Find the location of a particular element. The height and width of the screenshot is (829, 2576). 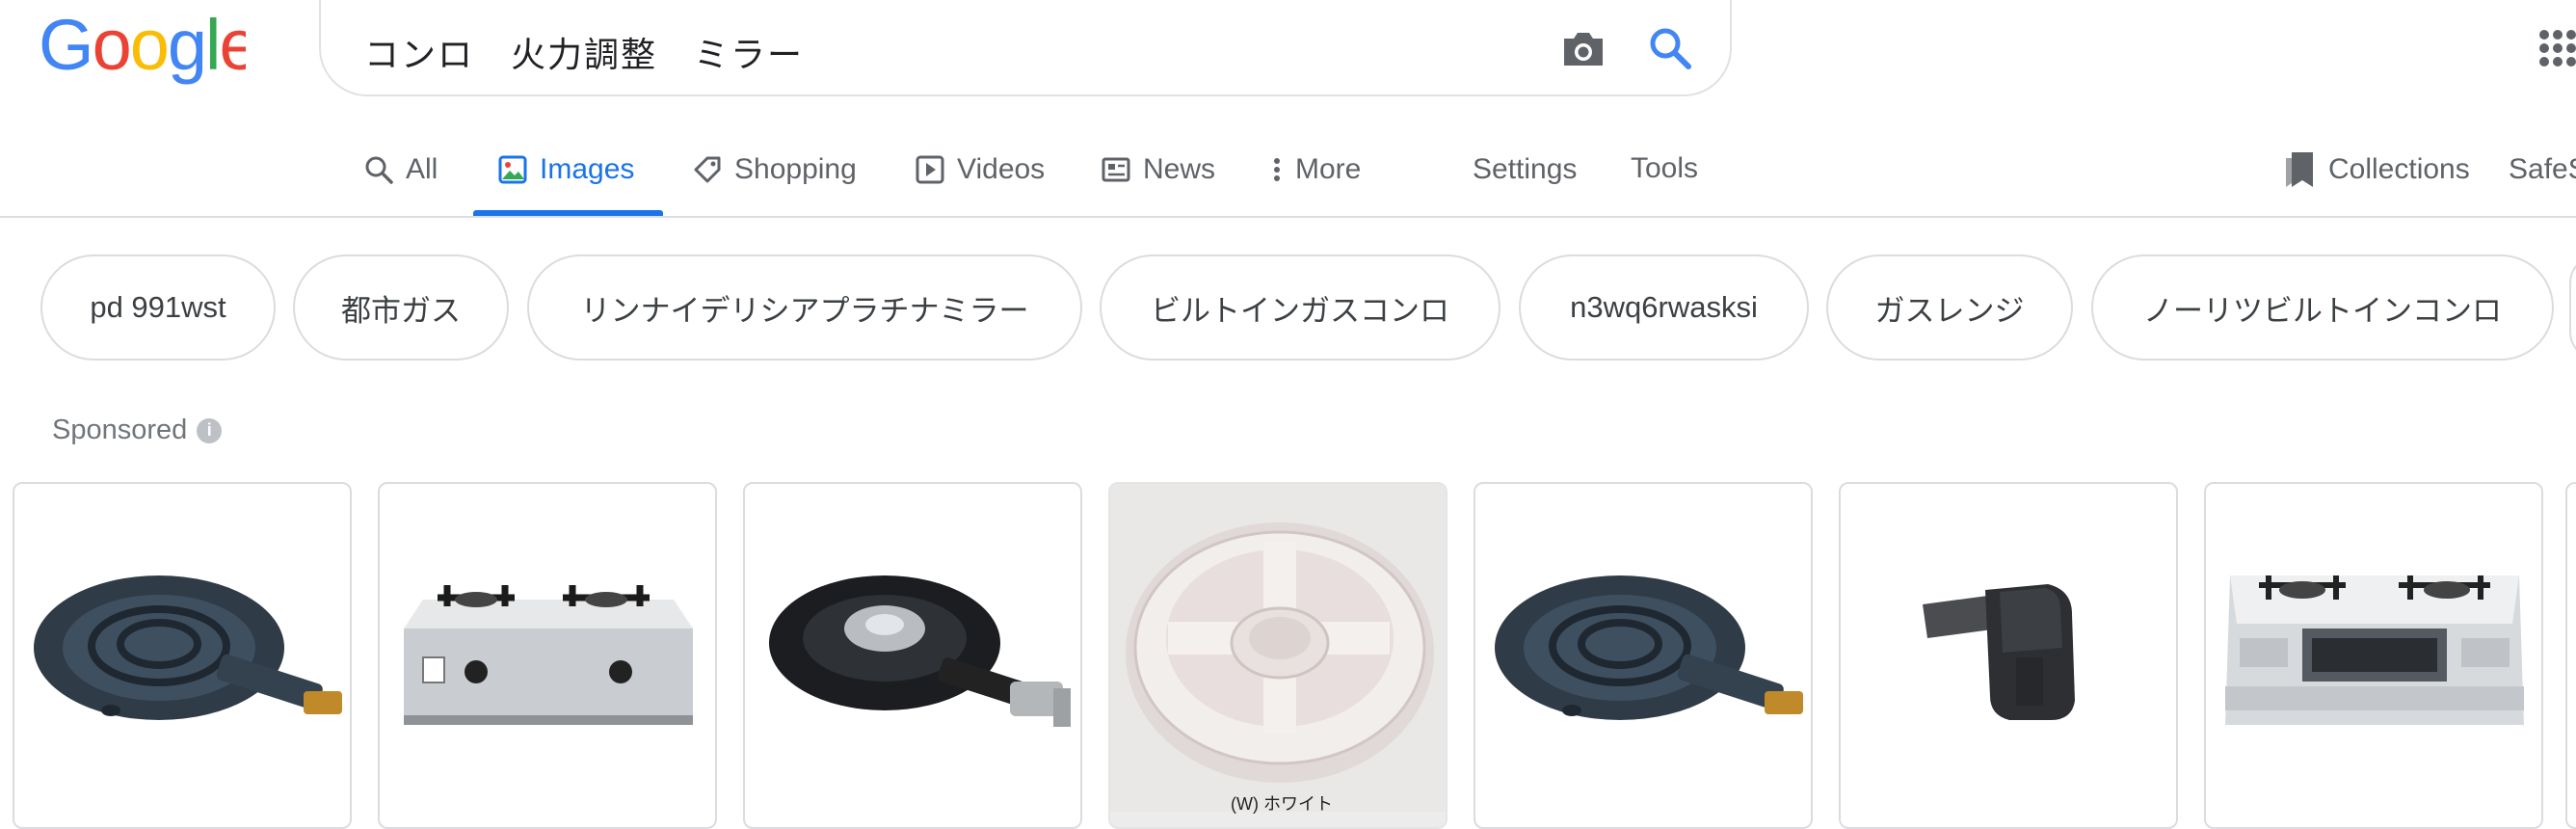

search-input: コンロ 火力調整 ミラー is located at coordinates (584, 52).